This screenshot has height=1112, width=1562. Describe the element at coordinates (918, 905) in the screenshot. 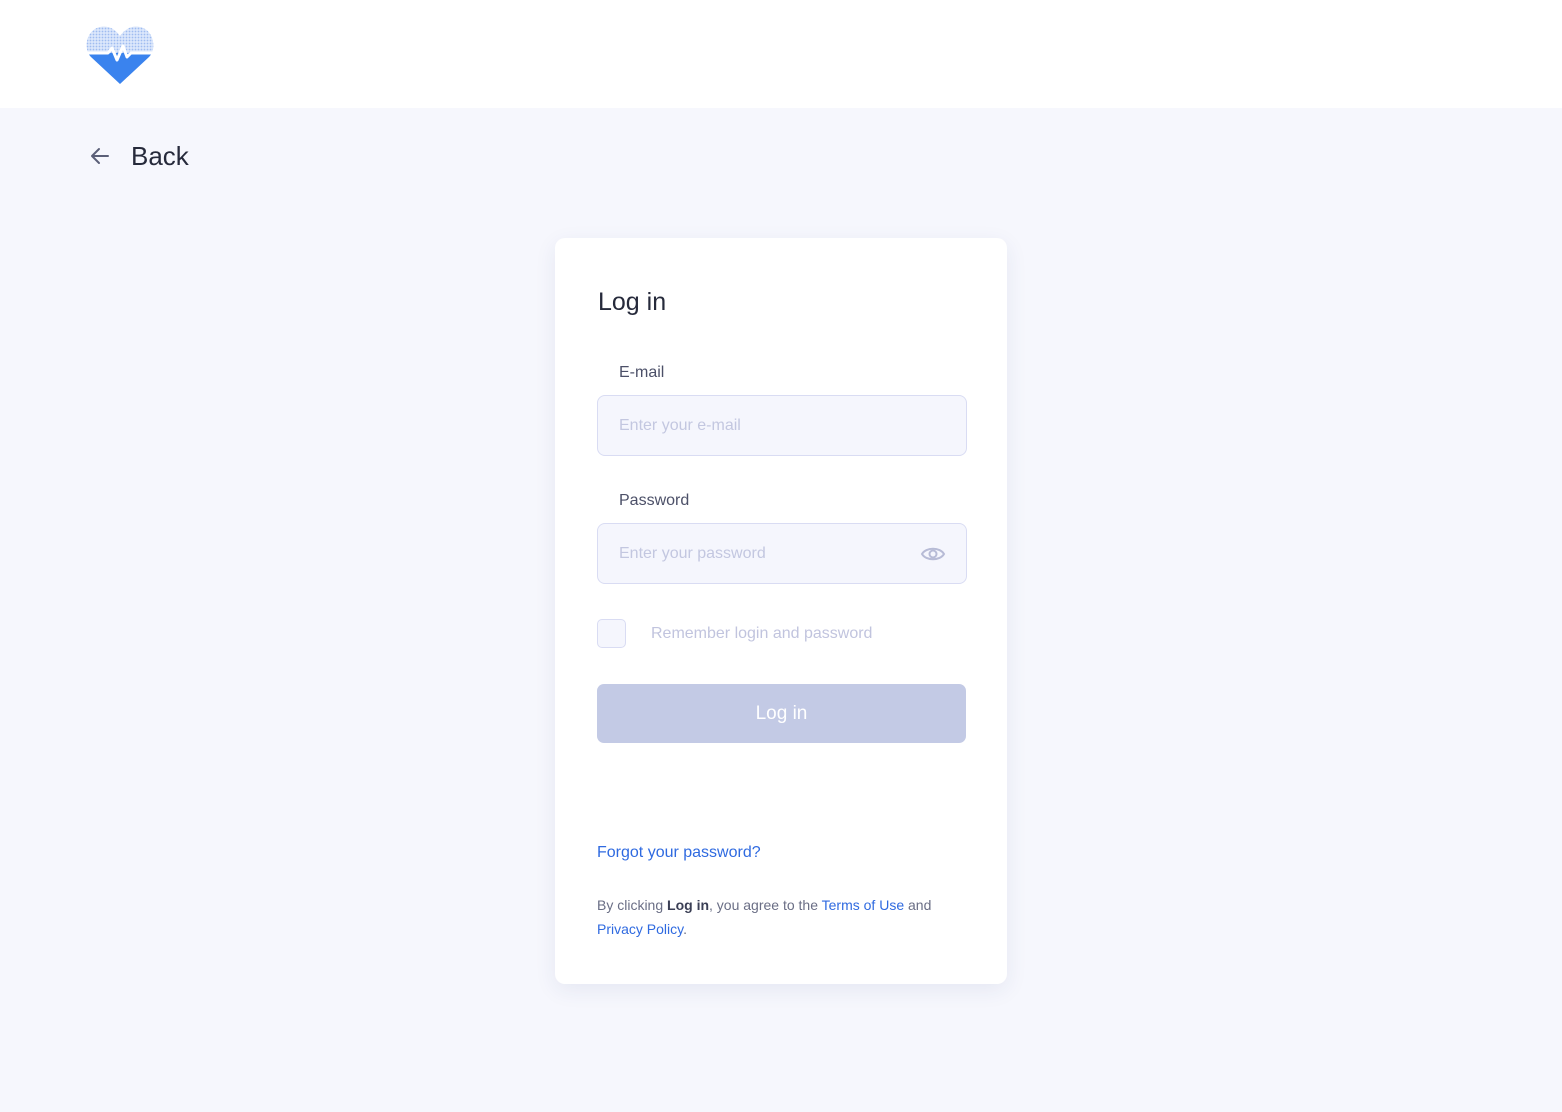

I see `legal-and: and` at that location.